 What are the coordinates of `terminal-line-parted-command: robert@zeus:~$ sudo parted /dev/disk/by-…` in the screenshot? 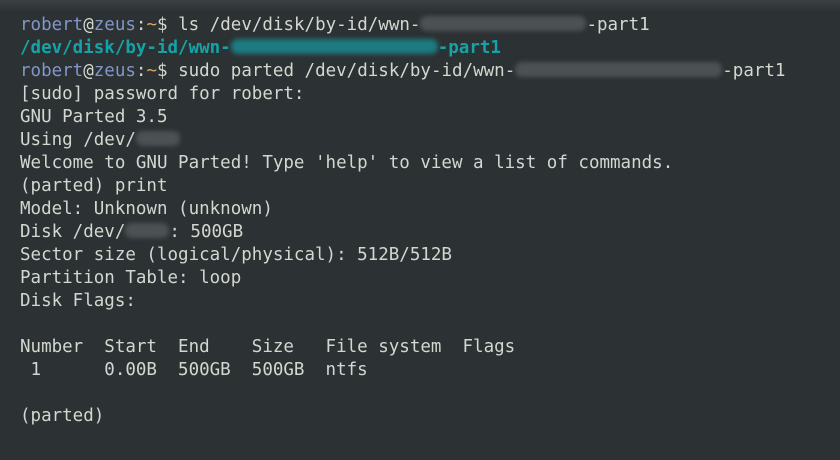 It's located at (430, 71).